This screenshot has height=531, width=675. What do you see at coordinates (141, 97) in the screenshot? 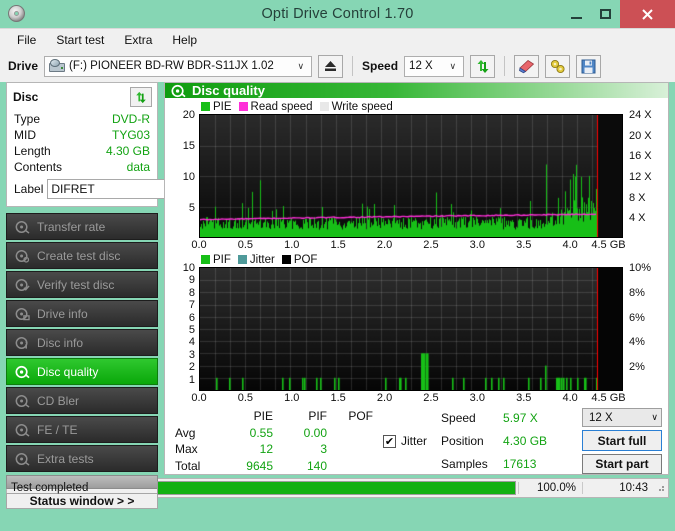
I see `disc-refresh-button` at bounding box center [141, 97].